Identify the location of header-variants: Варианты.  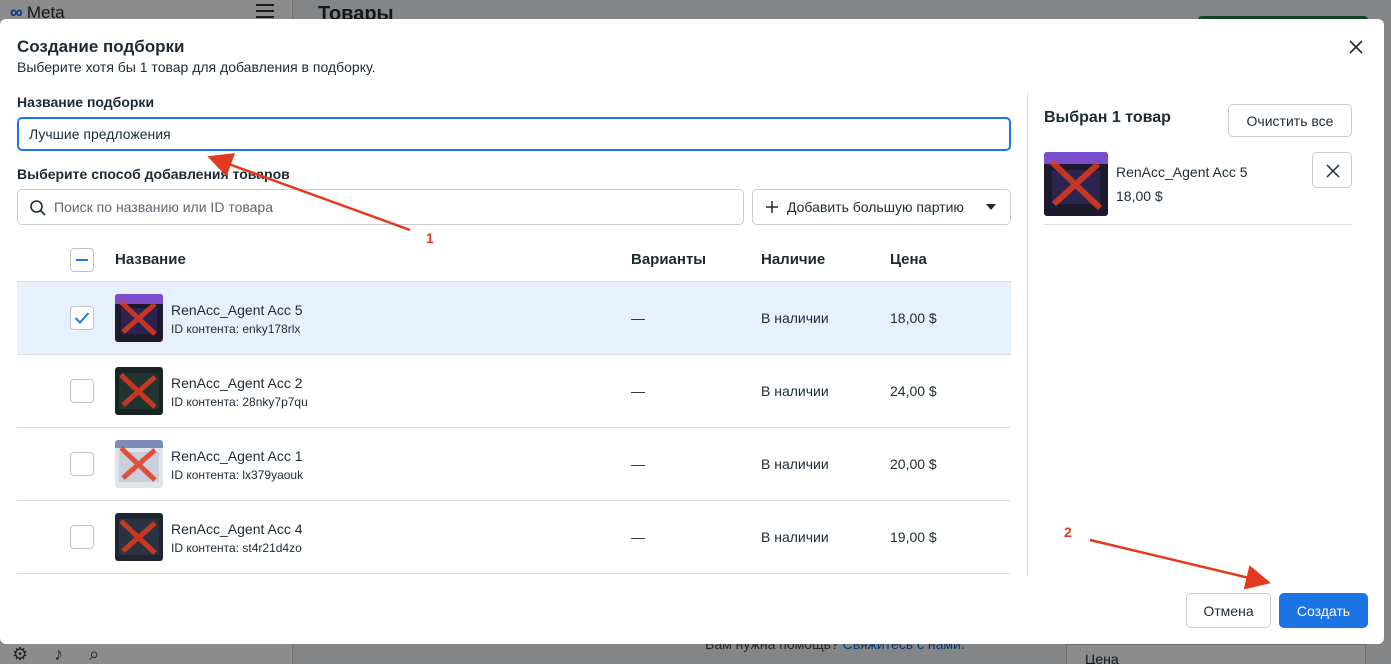
(669, 259).